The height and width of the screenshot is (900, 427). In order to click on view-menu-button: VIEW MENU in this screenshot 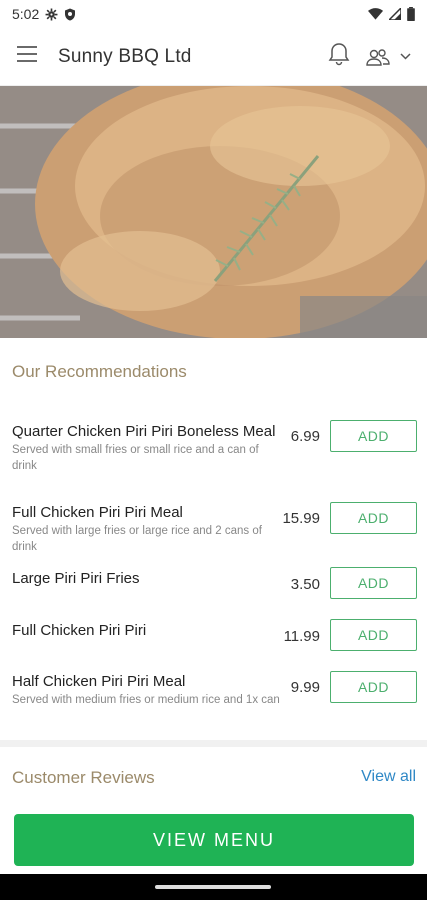, I will do `click(214, 840)`.